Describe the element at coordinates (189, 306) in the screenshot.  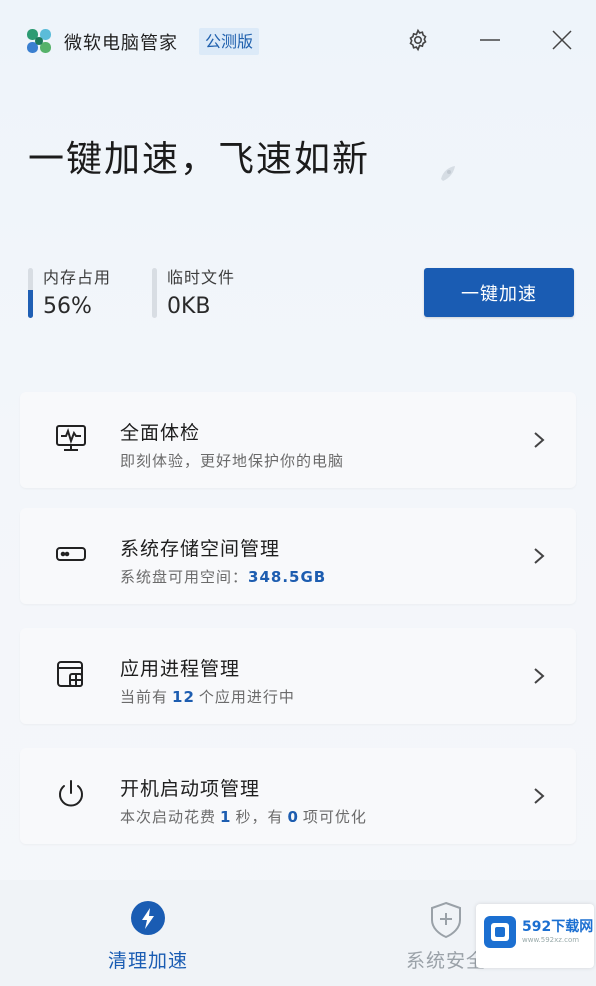
I see `temp-files-value: 0KB` at that location.